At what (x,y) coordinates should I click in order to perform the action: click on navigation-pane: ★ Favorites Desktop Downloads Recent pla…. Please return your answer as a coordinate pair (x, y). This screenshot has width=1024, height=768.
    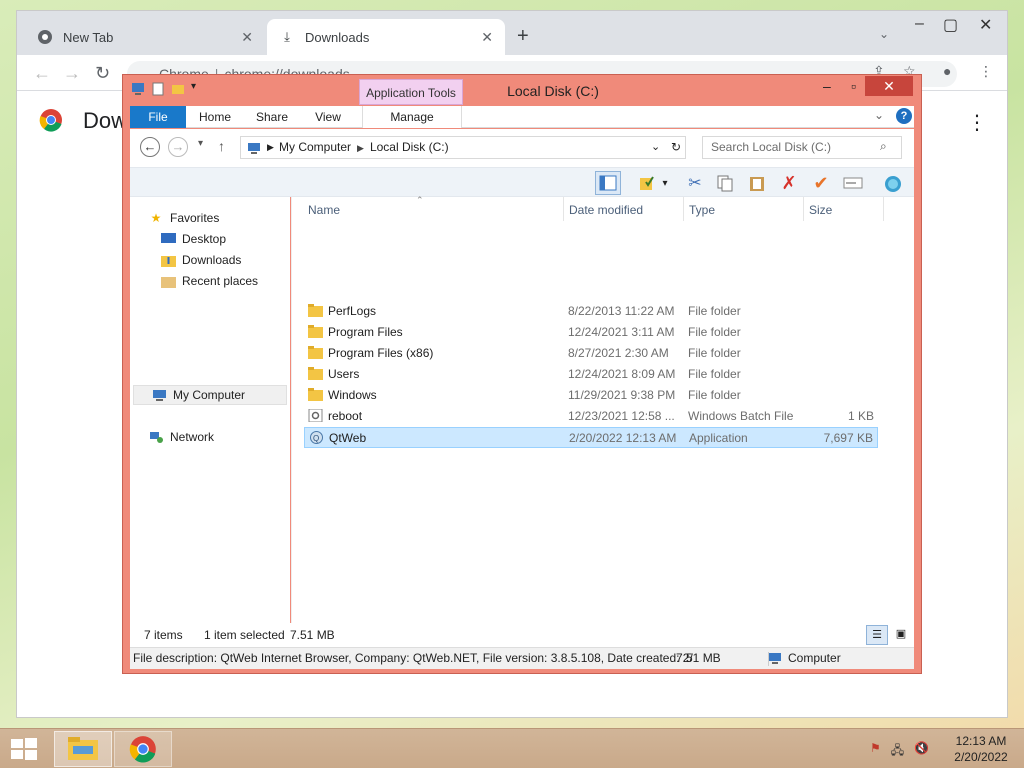
    Looking at the image, I should click on (210, 410).